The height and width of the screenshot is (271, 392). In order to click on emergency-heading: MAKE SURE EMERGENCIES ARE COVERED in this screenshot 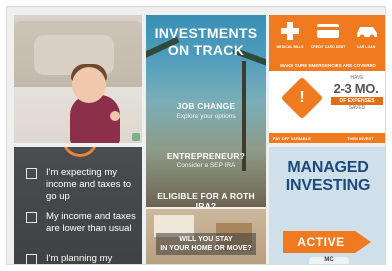, I will do `click(328, 65)`.